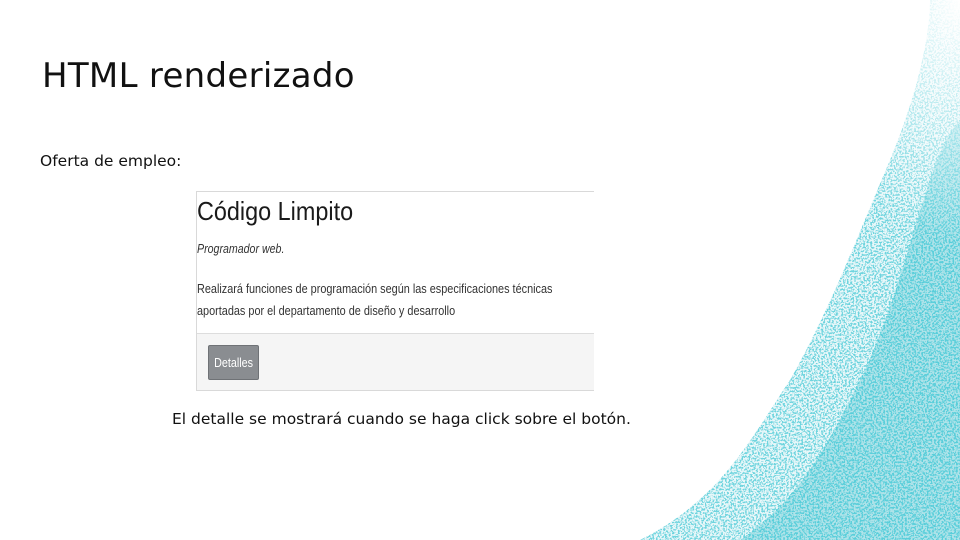 Image resolution: width=960 pixels, height=540 pixels. Describe the element at coordinates (395, 361) in the screenshot. I see `card-footer: Detalles` at that location.